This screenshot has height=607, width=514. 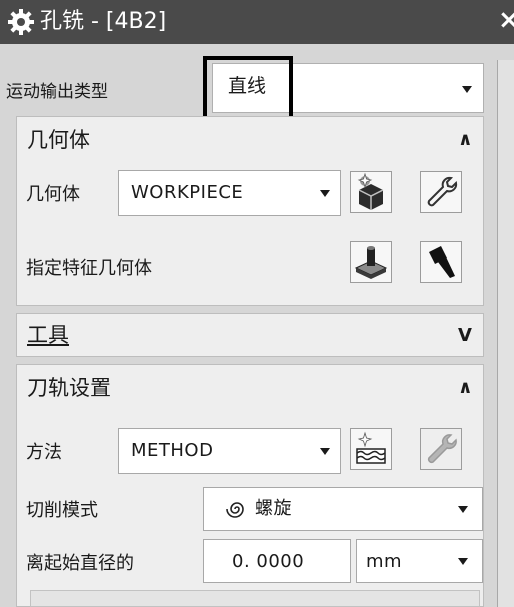 I want to click on close-icon: ×, so click(x=506, y=20).